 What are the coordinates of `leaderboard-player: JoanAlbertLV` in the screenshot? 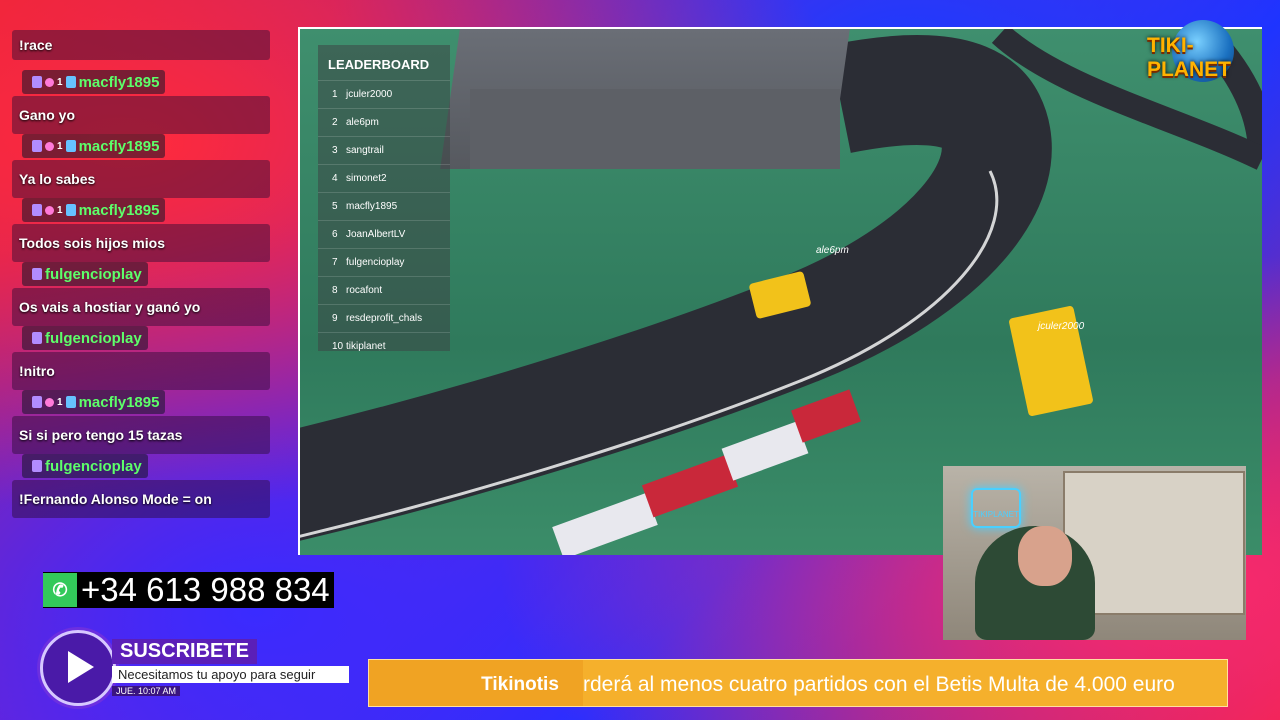 It's located at (376, 234).